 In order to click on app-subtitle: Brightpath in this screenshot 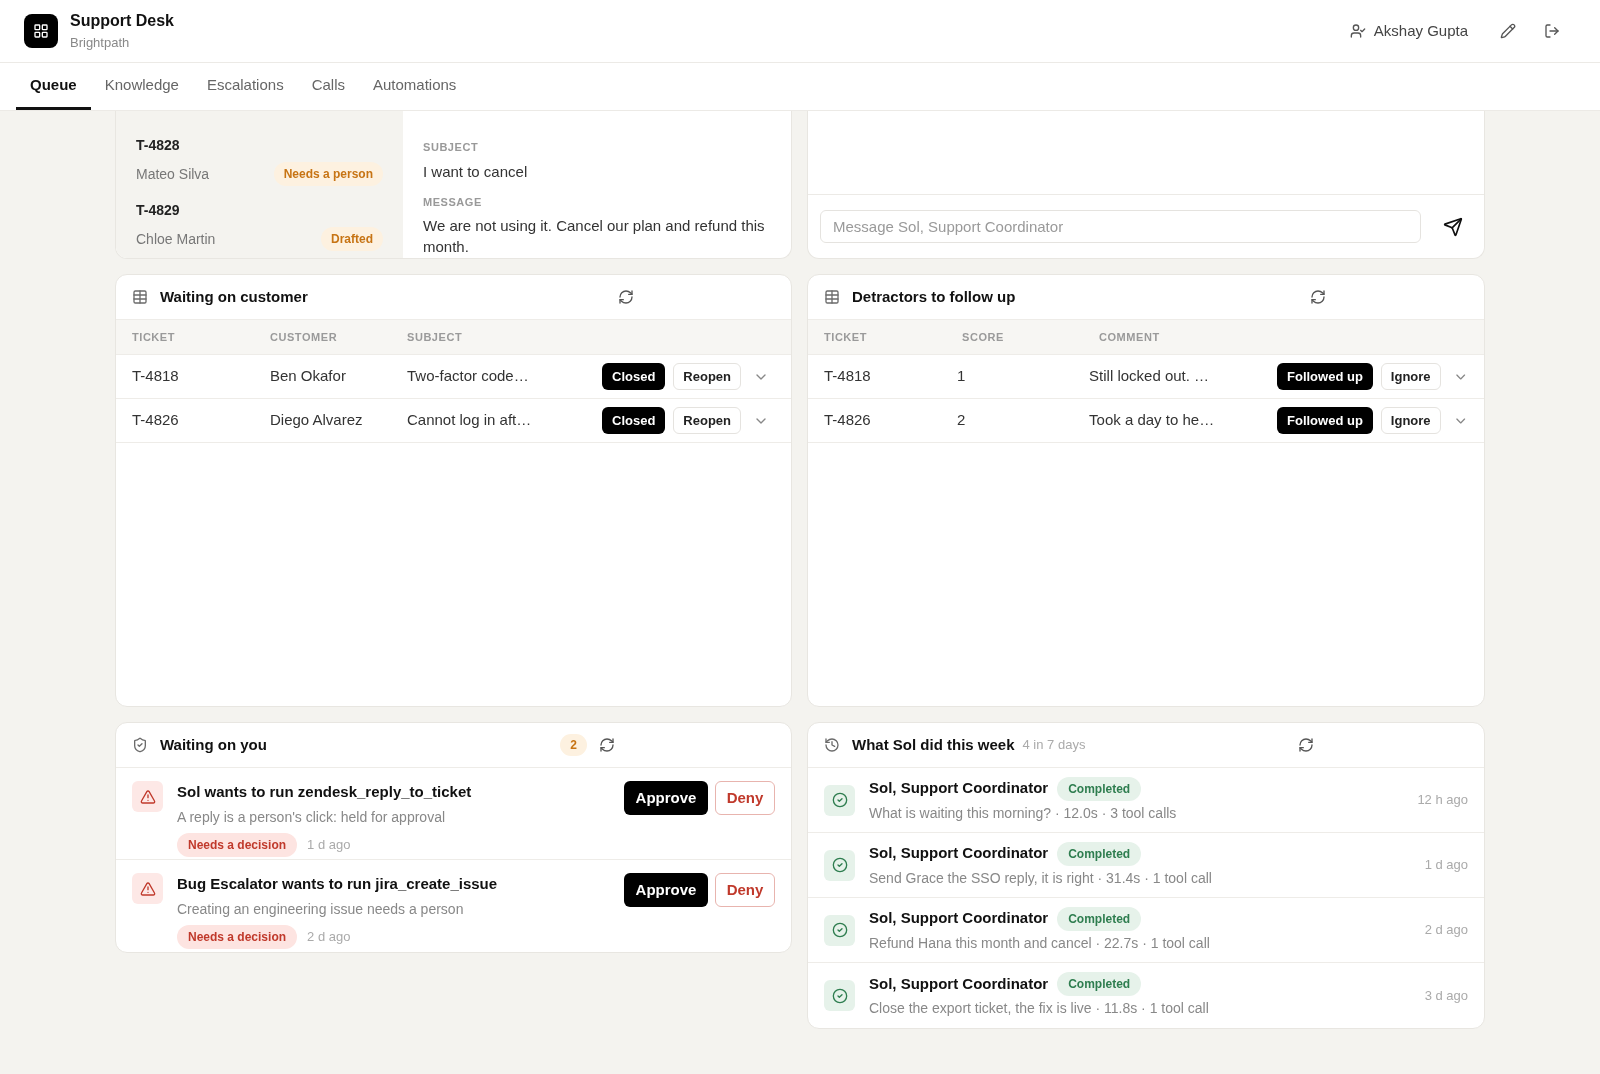, I will do `click(100, 43)`.